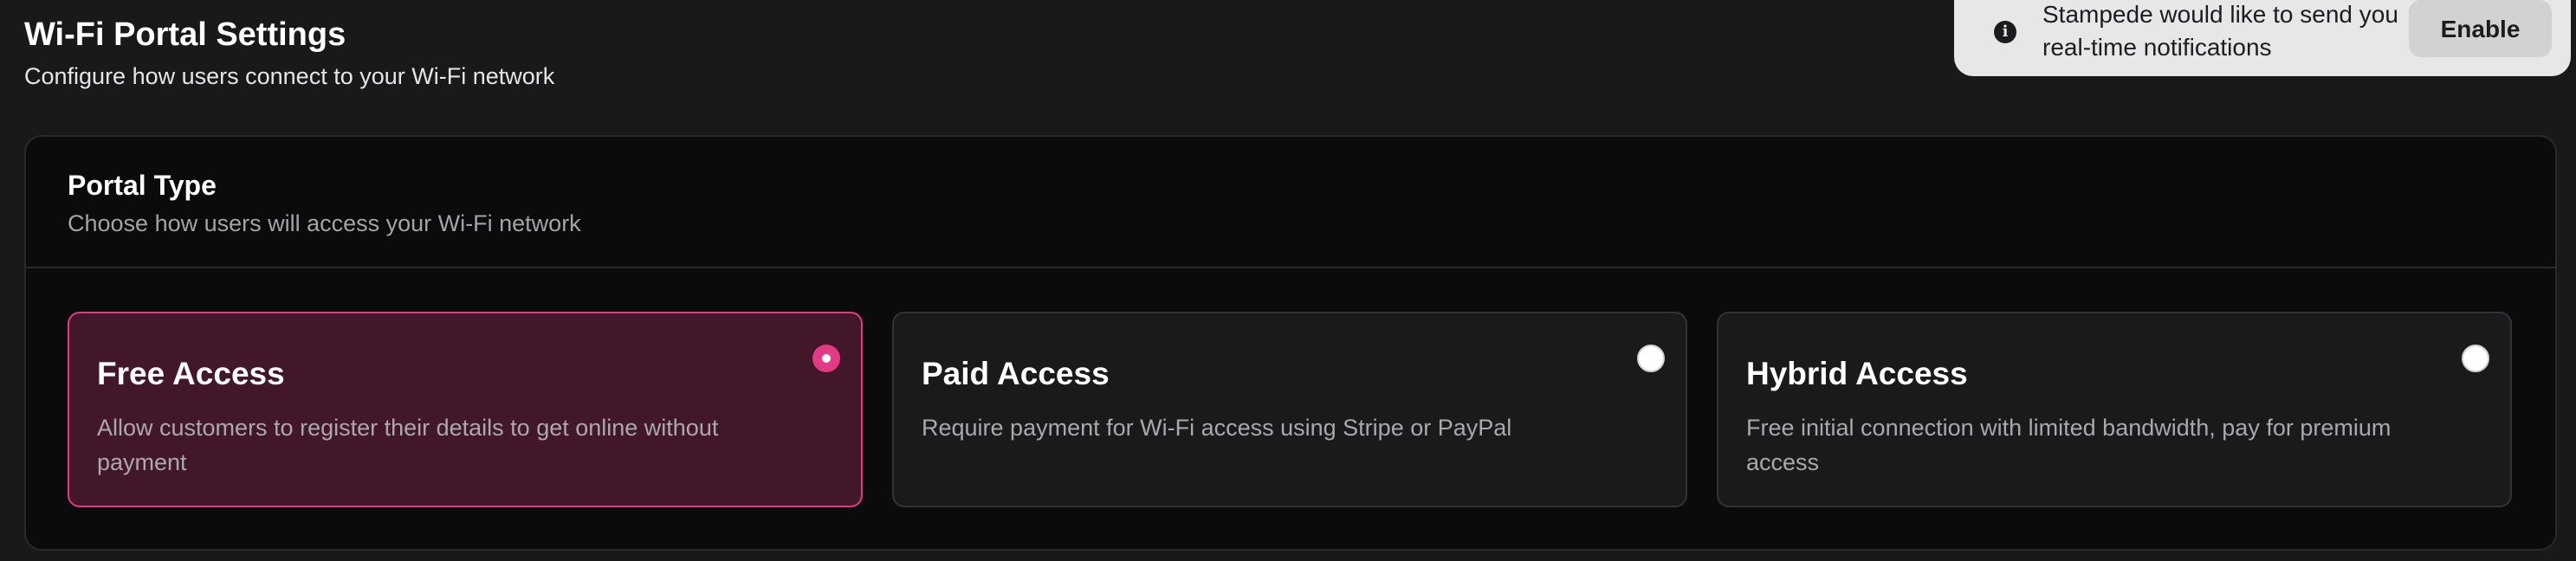 The height and width of the screenshot is (561, 2576). I want to click on radio-hybrid-access, so click(2475, 358).